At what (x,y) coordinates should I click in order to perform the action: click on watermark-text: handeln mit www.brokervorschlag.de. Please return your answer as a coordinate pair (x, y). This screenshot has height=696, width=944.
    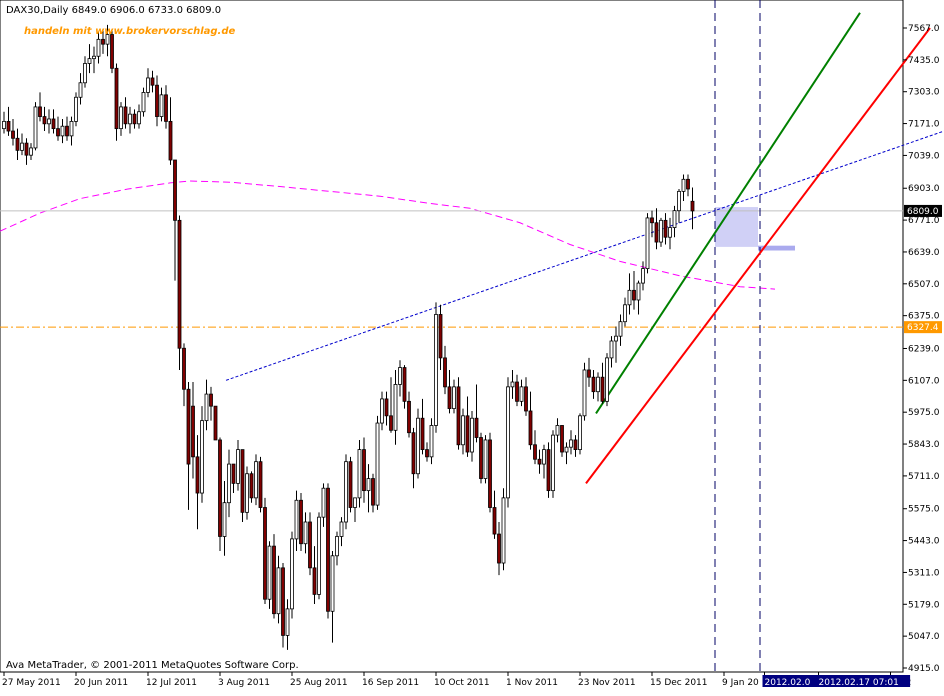
    Looking at the image, I should click on (130, 31).